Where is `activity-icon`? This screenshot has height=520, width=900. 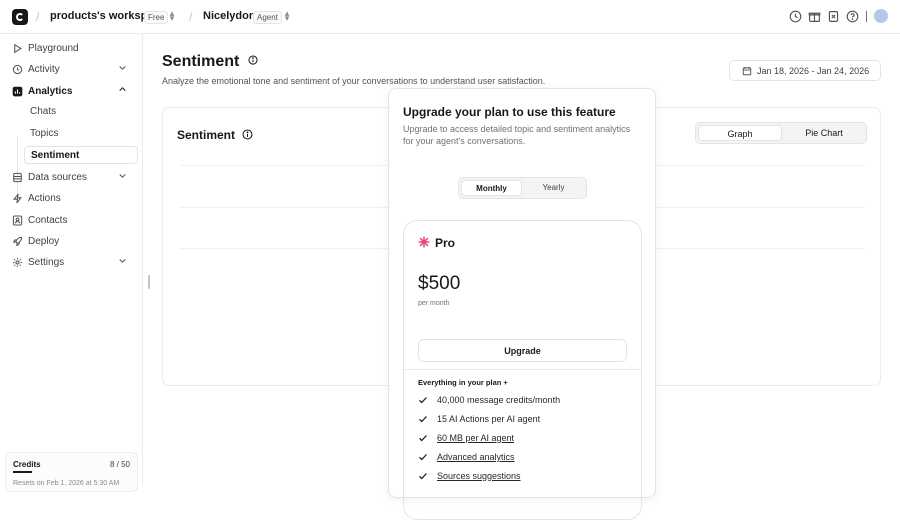
activity-icon is located at coordinates (17, 69).